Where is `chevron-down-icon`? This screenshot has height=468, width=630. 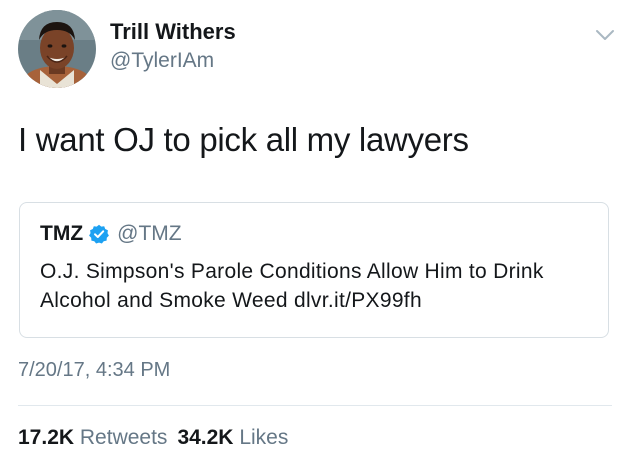
chevron-down-icon is located at coordinates (605, 35).